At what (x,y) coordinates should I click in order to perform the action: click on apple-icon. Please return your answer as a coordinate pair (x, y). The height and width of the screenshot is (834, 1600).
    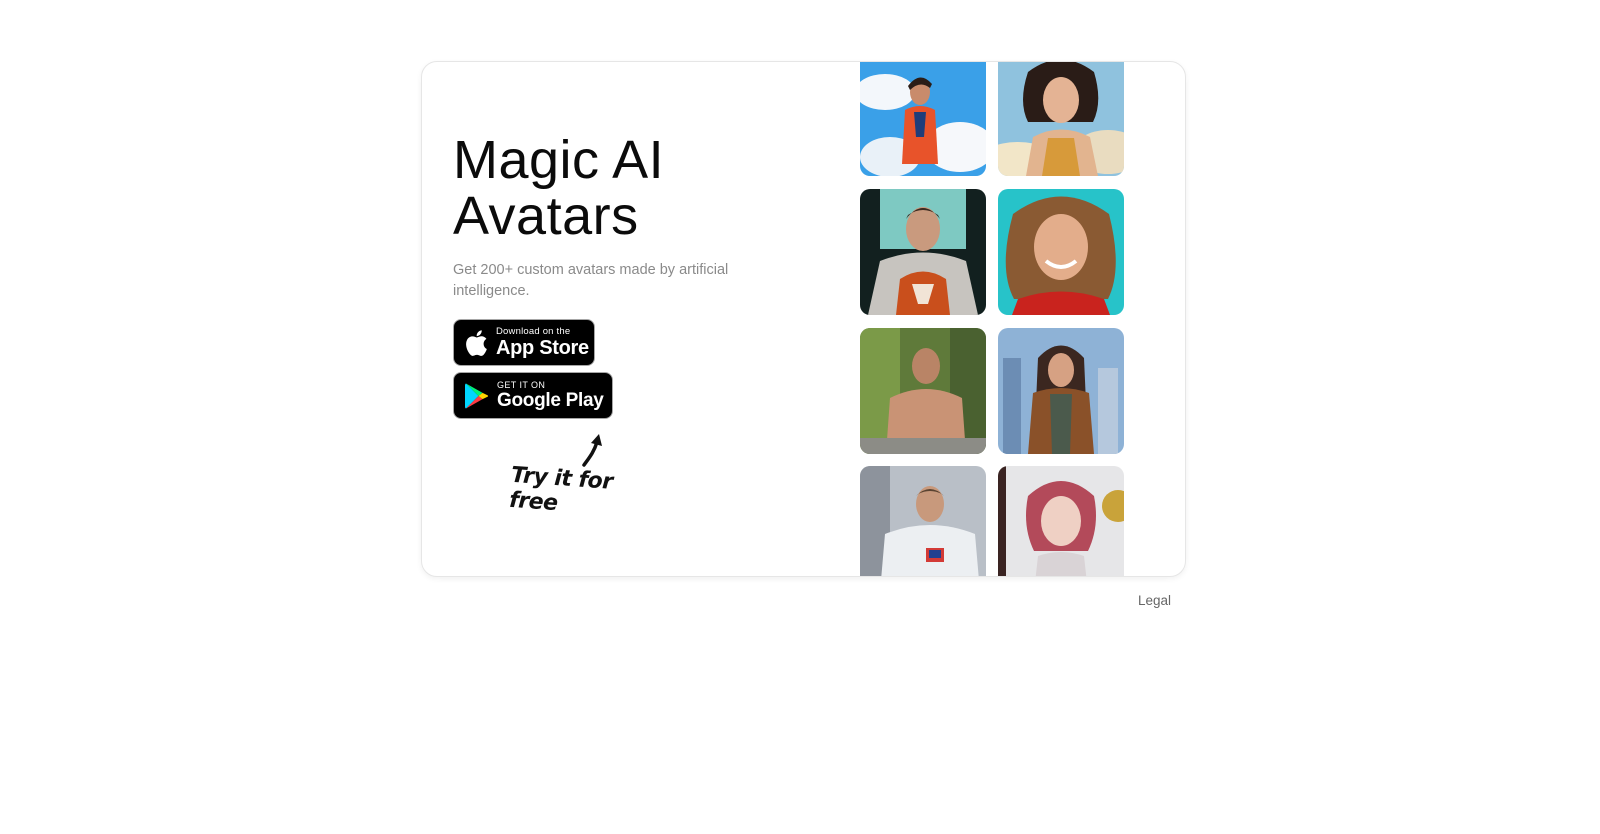
    Looking at the image, I should click on (476, 343).